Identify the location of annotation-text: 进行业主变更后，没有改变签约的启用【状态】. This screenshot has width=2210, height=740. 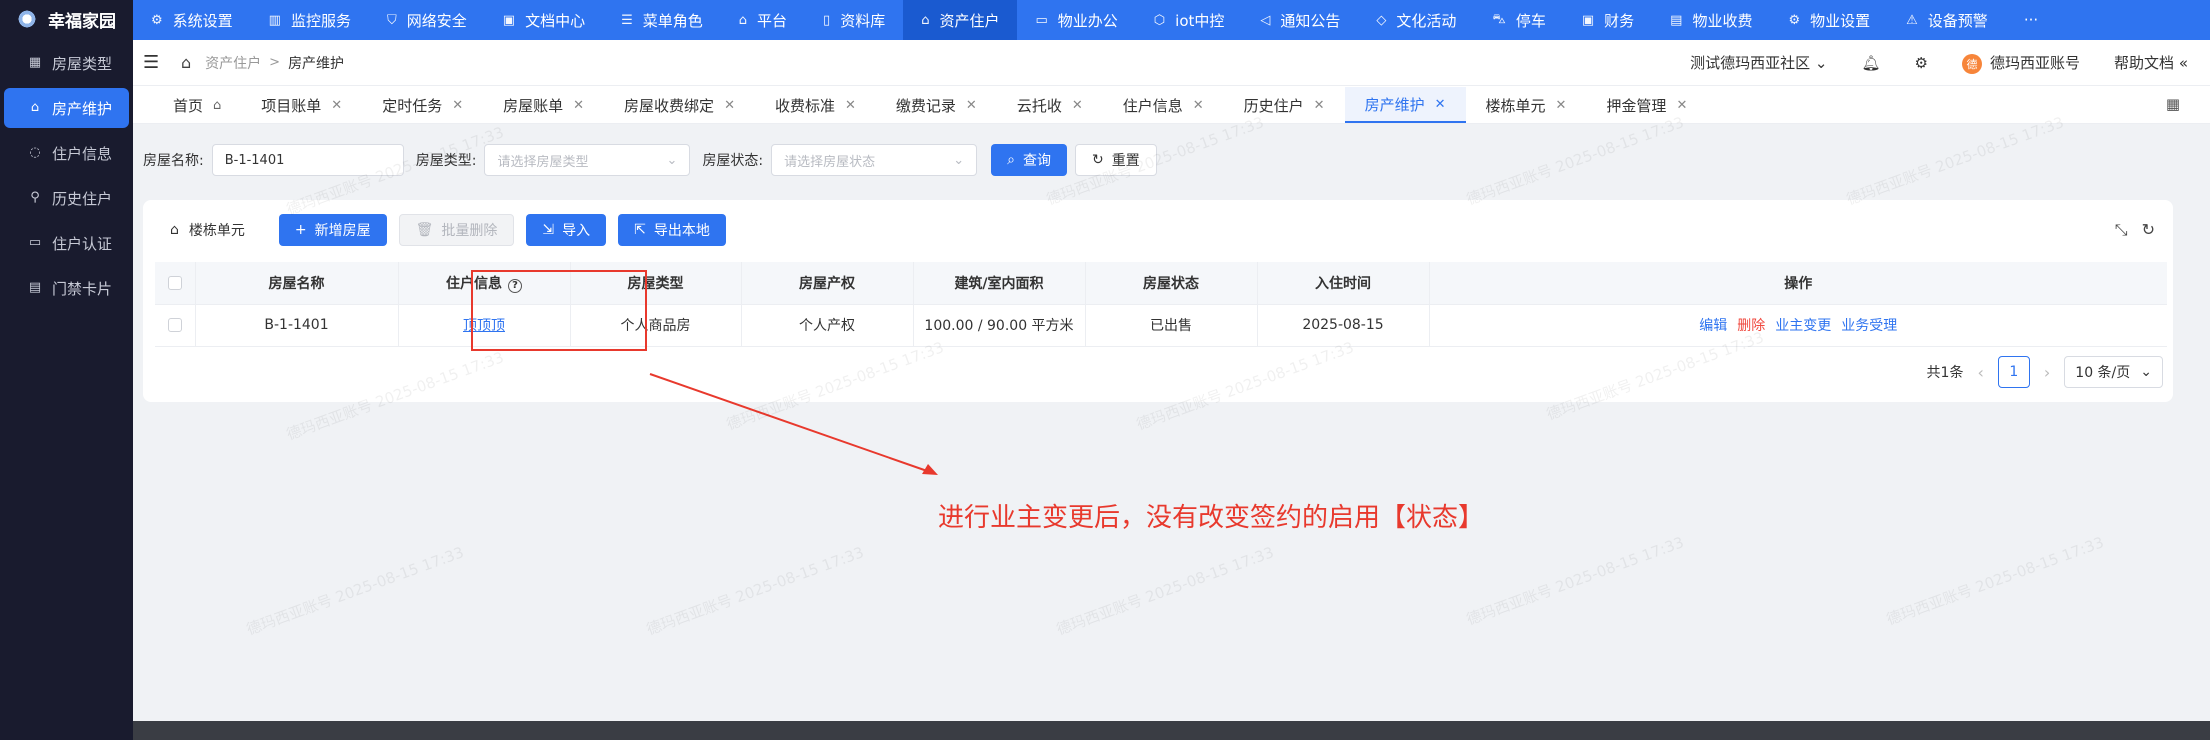
(1211, 518).